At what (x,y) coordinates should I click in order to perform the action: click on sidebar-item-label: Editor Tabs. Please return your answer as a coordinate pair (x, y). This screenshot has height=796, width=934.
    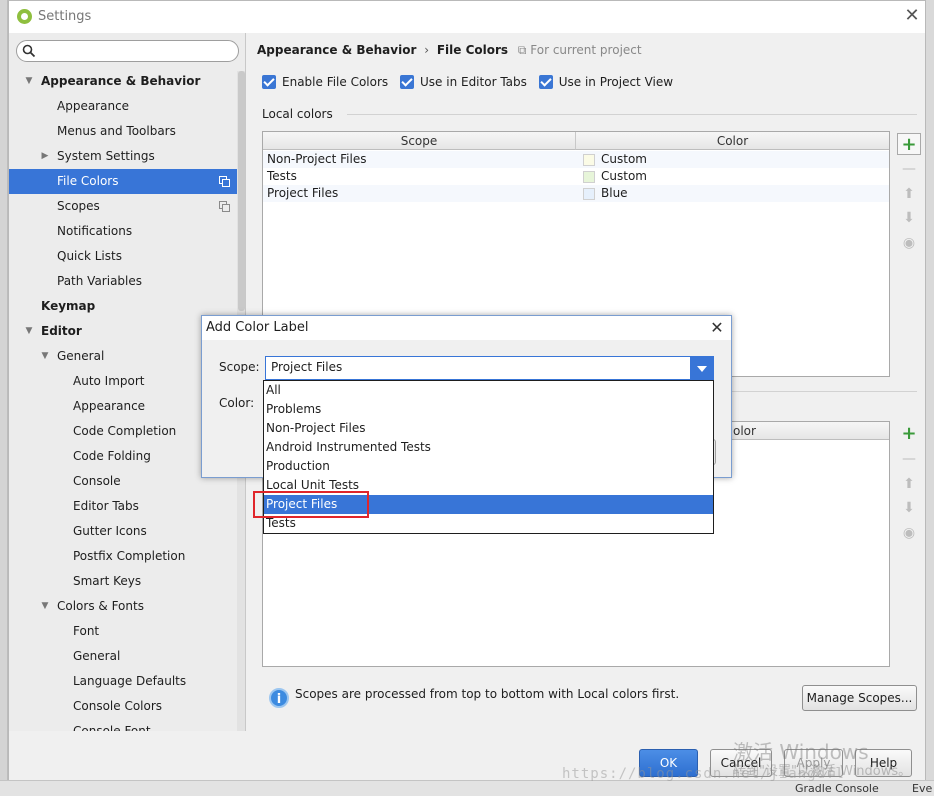
    Looking at the image, I should click on (106, 506).